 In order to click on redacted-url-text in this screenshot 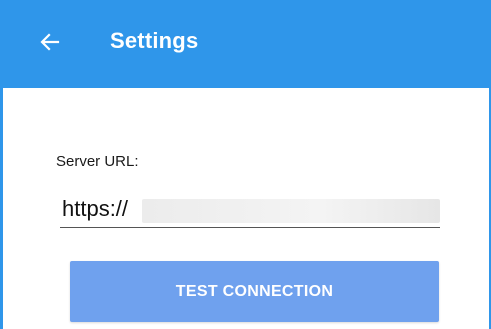, I will do `click(291, 211)`.